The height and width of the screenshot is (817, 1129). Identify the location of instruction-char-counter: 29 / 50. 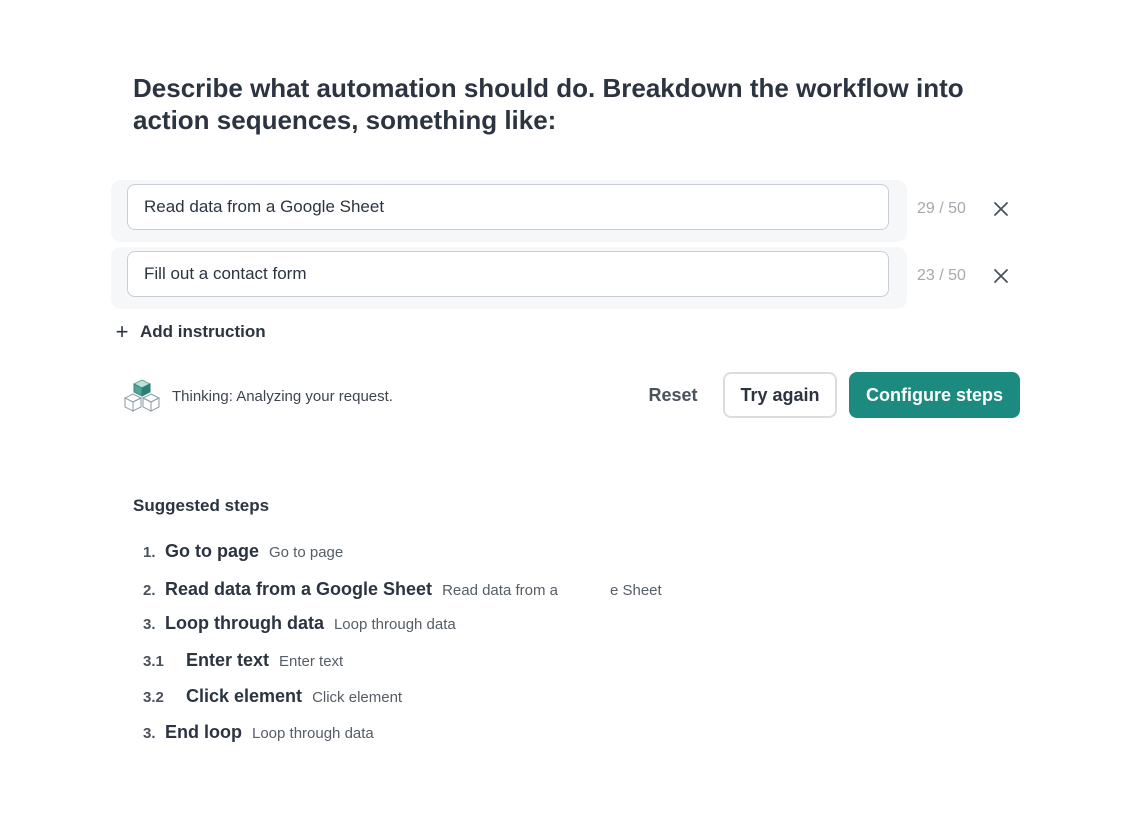
(941, 208).